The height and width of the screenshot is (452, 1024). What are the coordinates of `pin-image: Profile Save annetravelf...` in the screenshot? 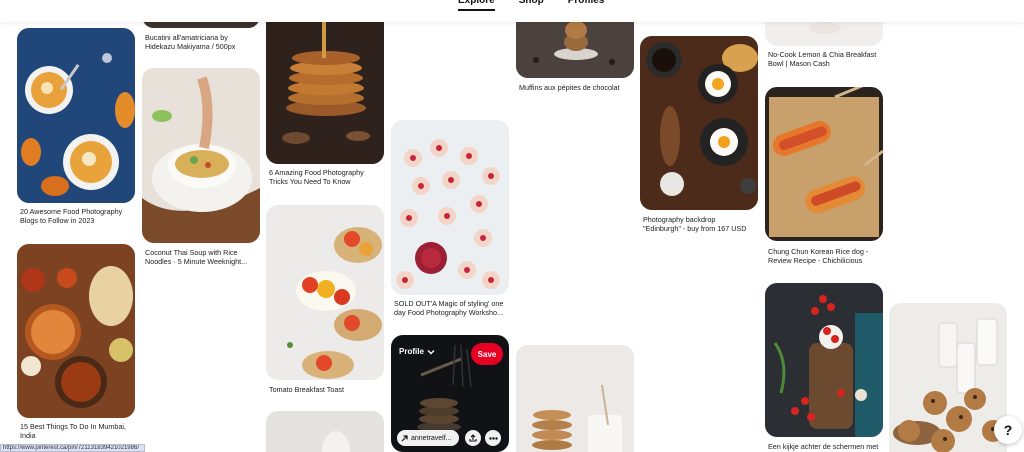 It's located at (450, 393).